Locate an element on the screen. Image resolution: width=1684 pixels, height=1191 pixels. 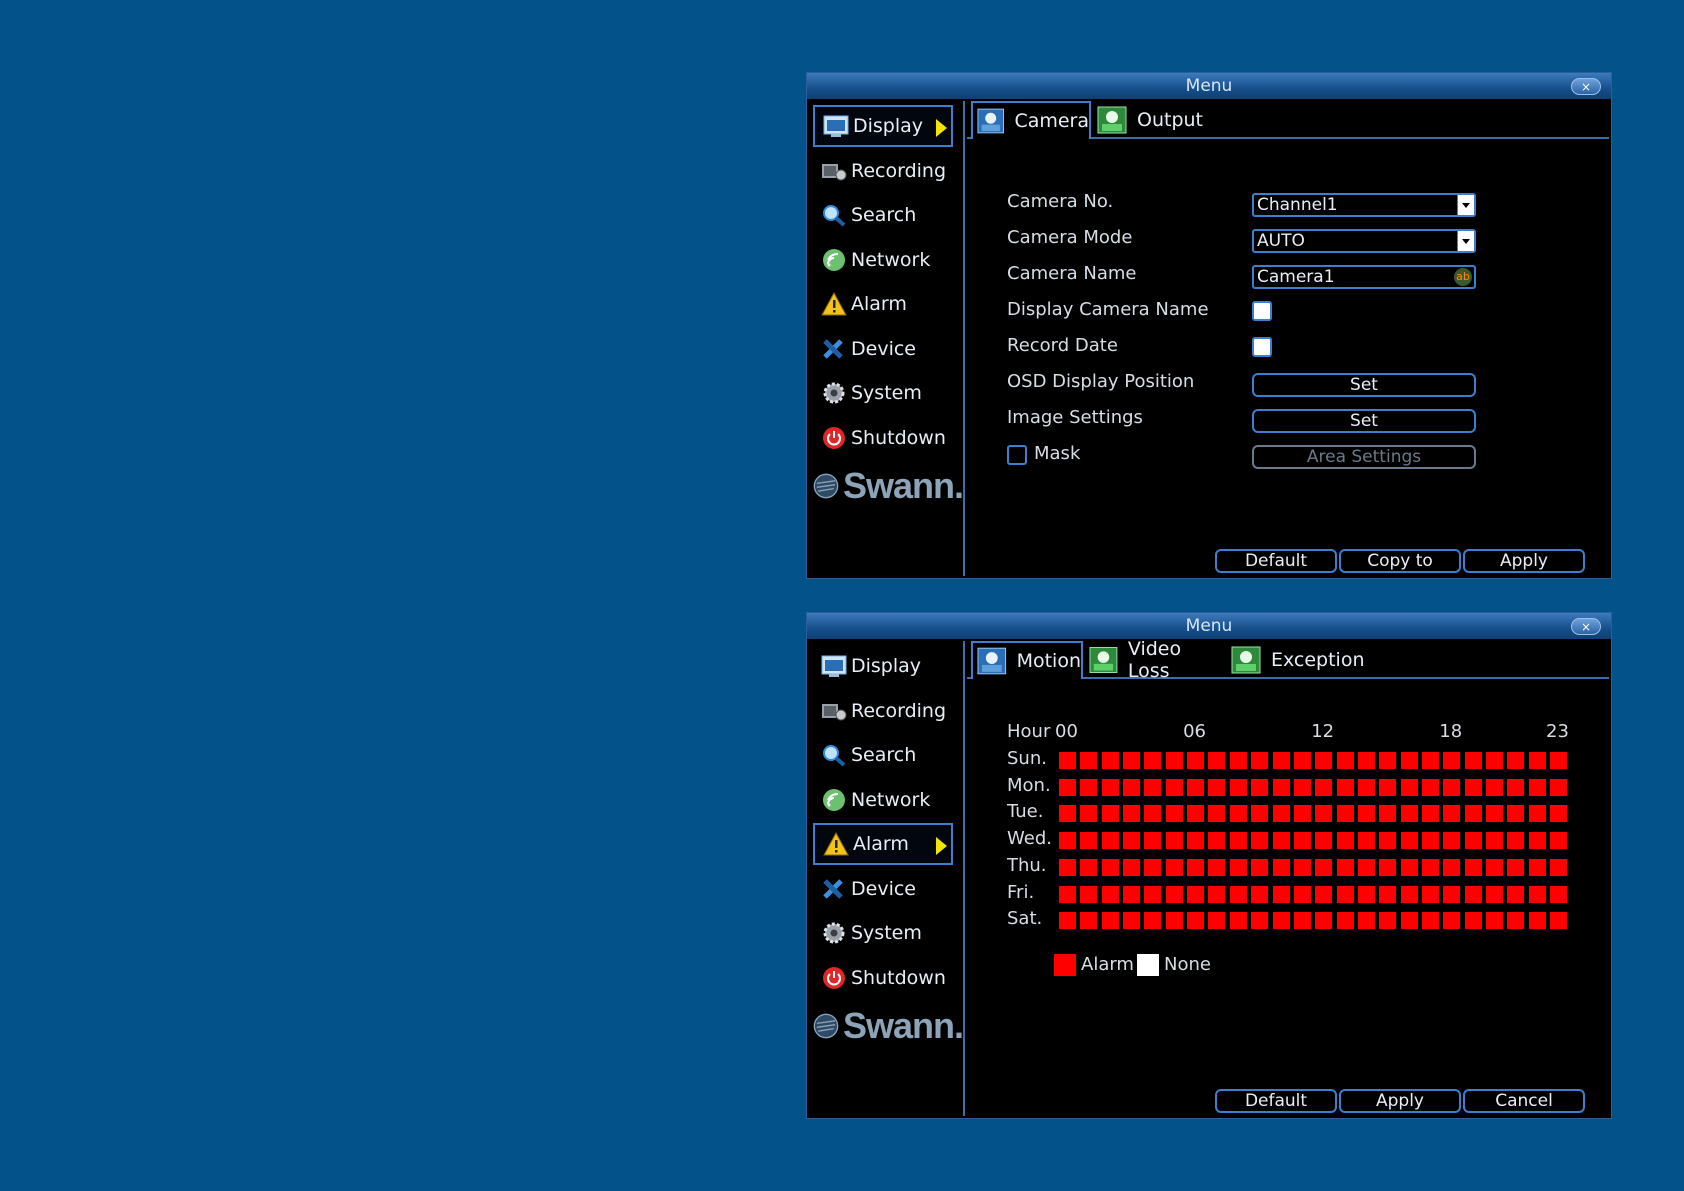
sidebar-item-display: Display is located at coordinates (883, 126).